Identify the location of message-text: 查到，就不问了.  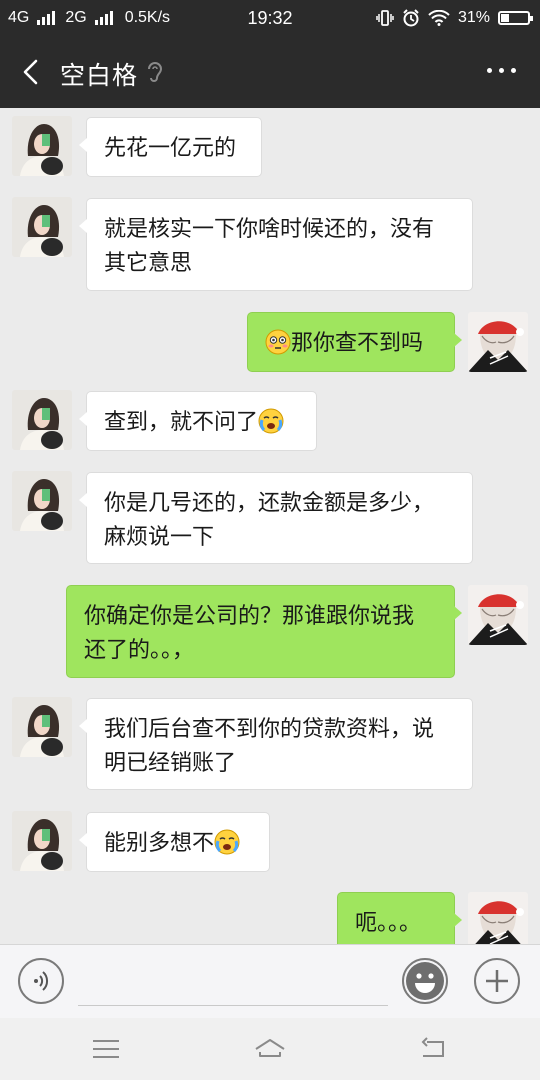
(181, 421).